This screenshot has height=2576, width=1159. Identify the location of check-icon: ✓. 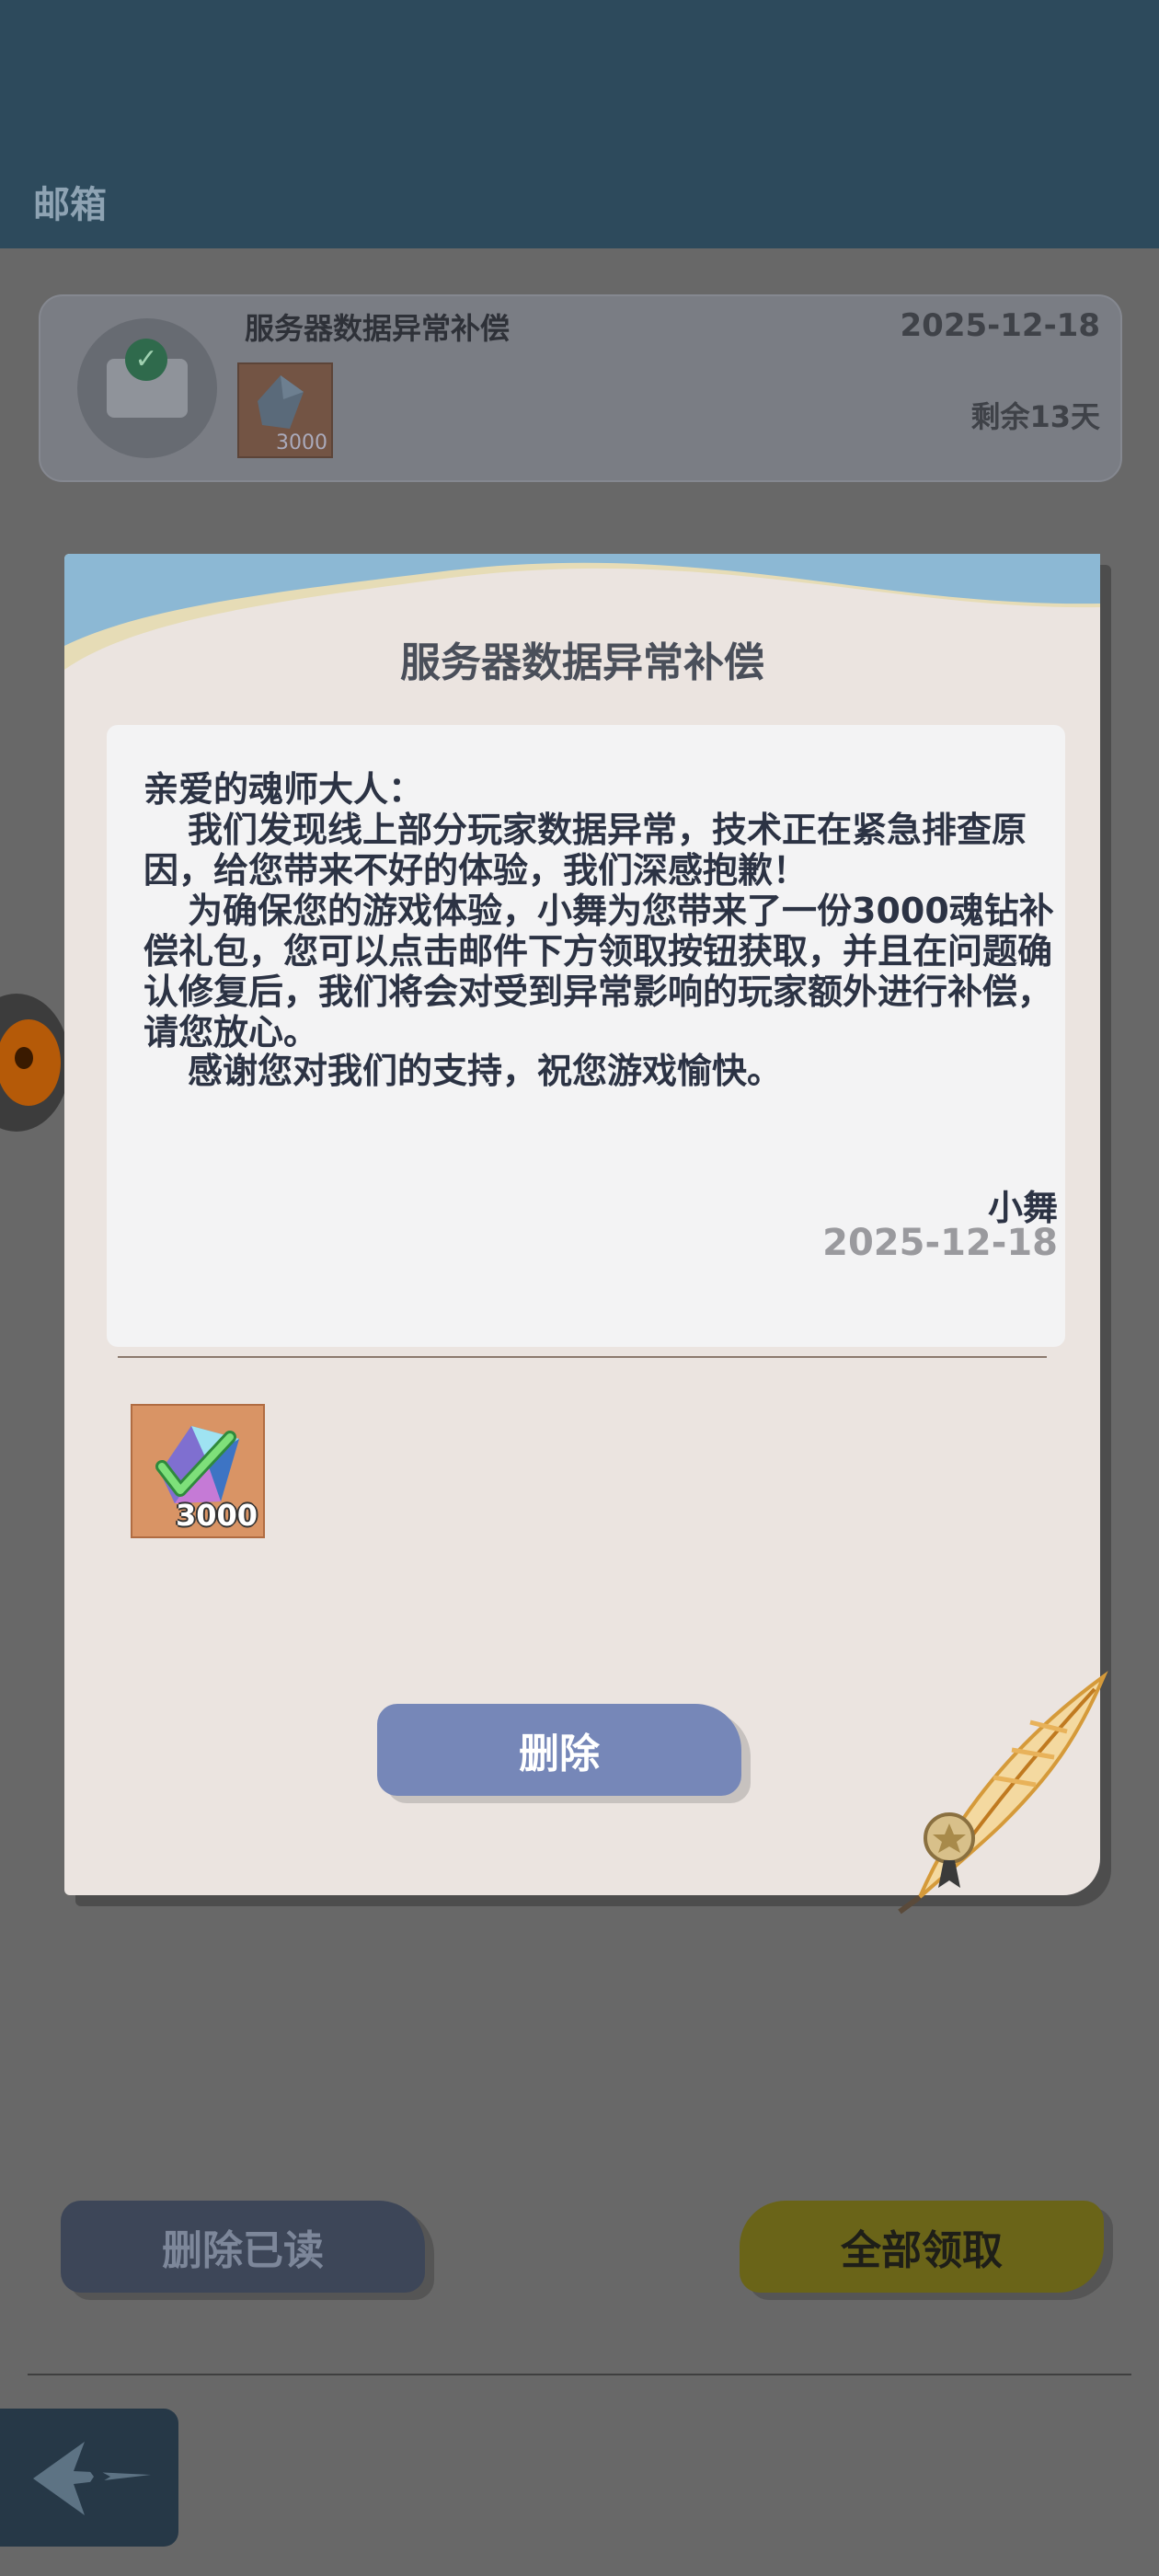
(146, 360).